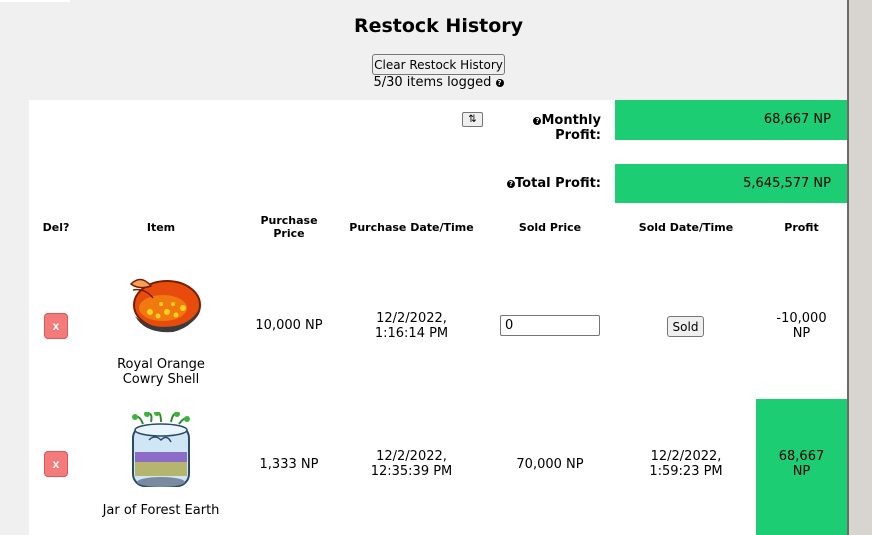  I want to click on row-profit: 68,667 NP, so click(801, 464).